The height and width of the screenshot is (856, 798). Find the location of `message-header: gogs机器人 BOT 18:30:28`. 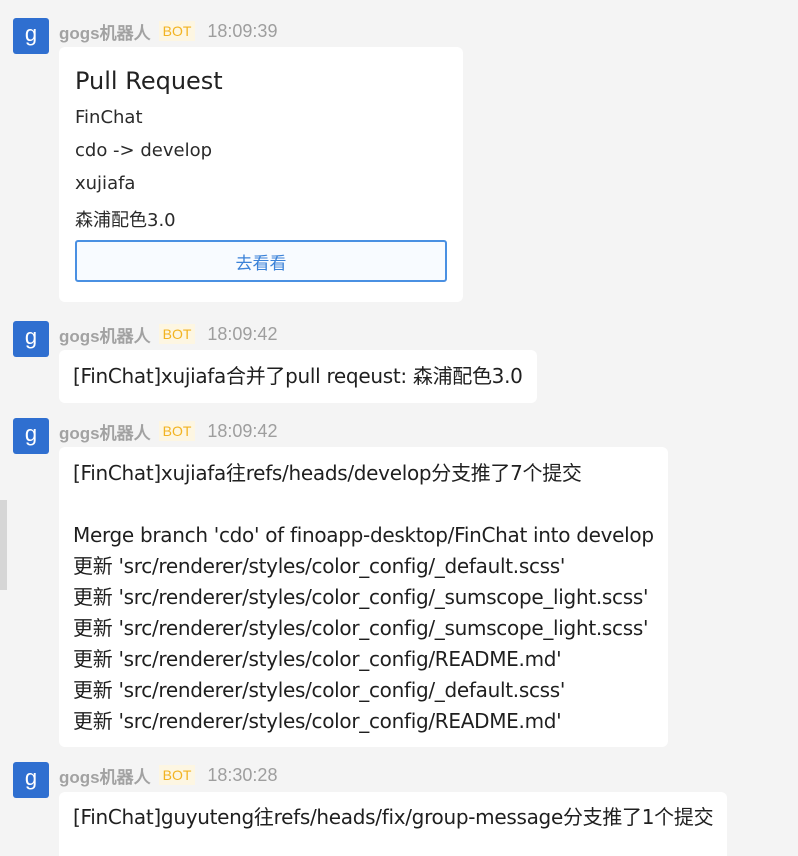

message-header: gogs机器人 BOT 18:30:28 is located at coordinates (168, 775).